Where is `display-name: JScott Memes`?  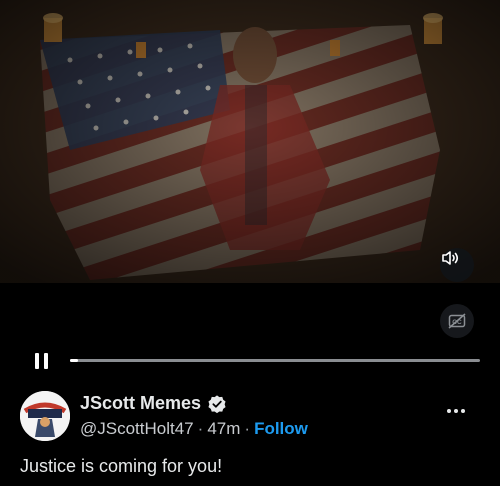
display-name: JScott Memes is located at coordinates (140, 403).